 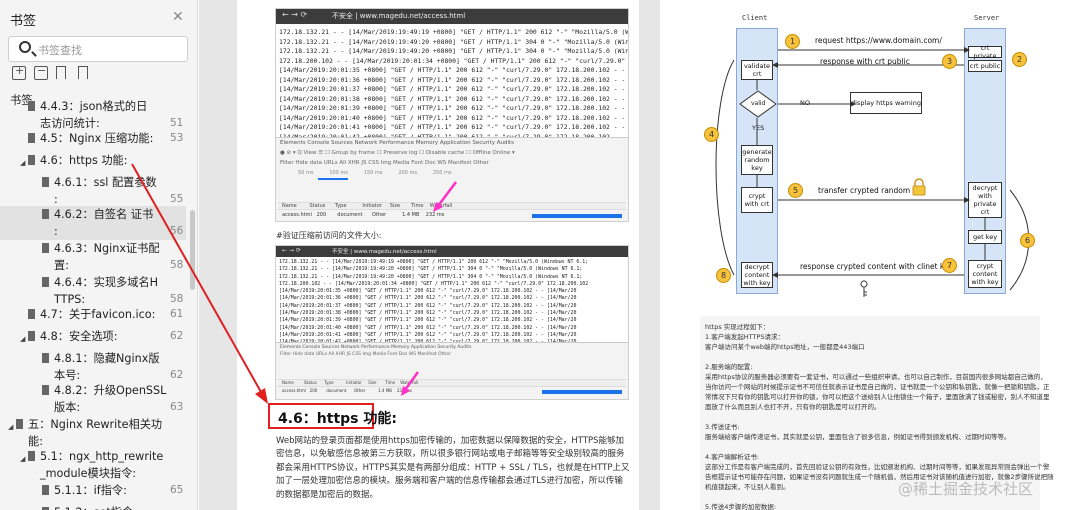 I want to click on bookmark-item: 5.1.2：set指令:, so click(x=93, y=507).